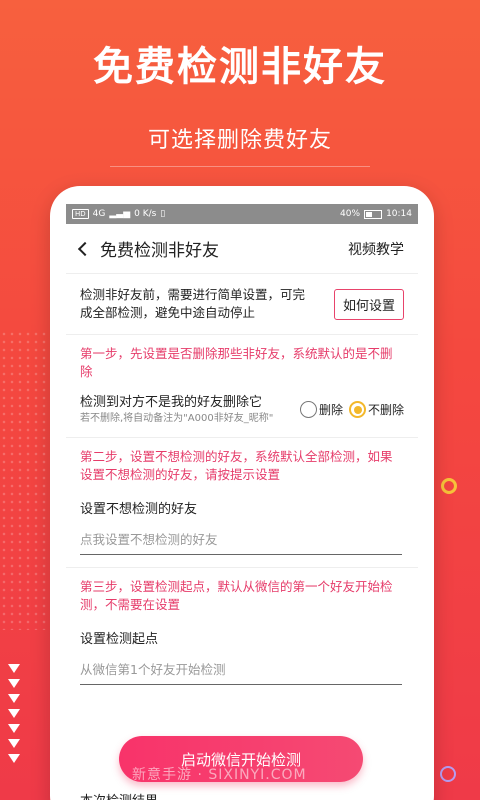  I want to click on video-tutorial-link: 视频教学, so click(376, 249).